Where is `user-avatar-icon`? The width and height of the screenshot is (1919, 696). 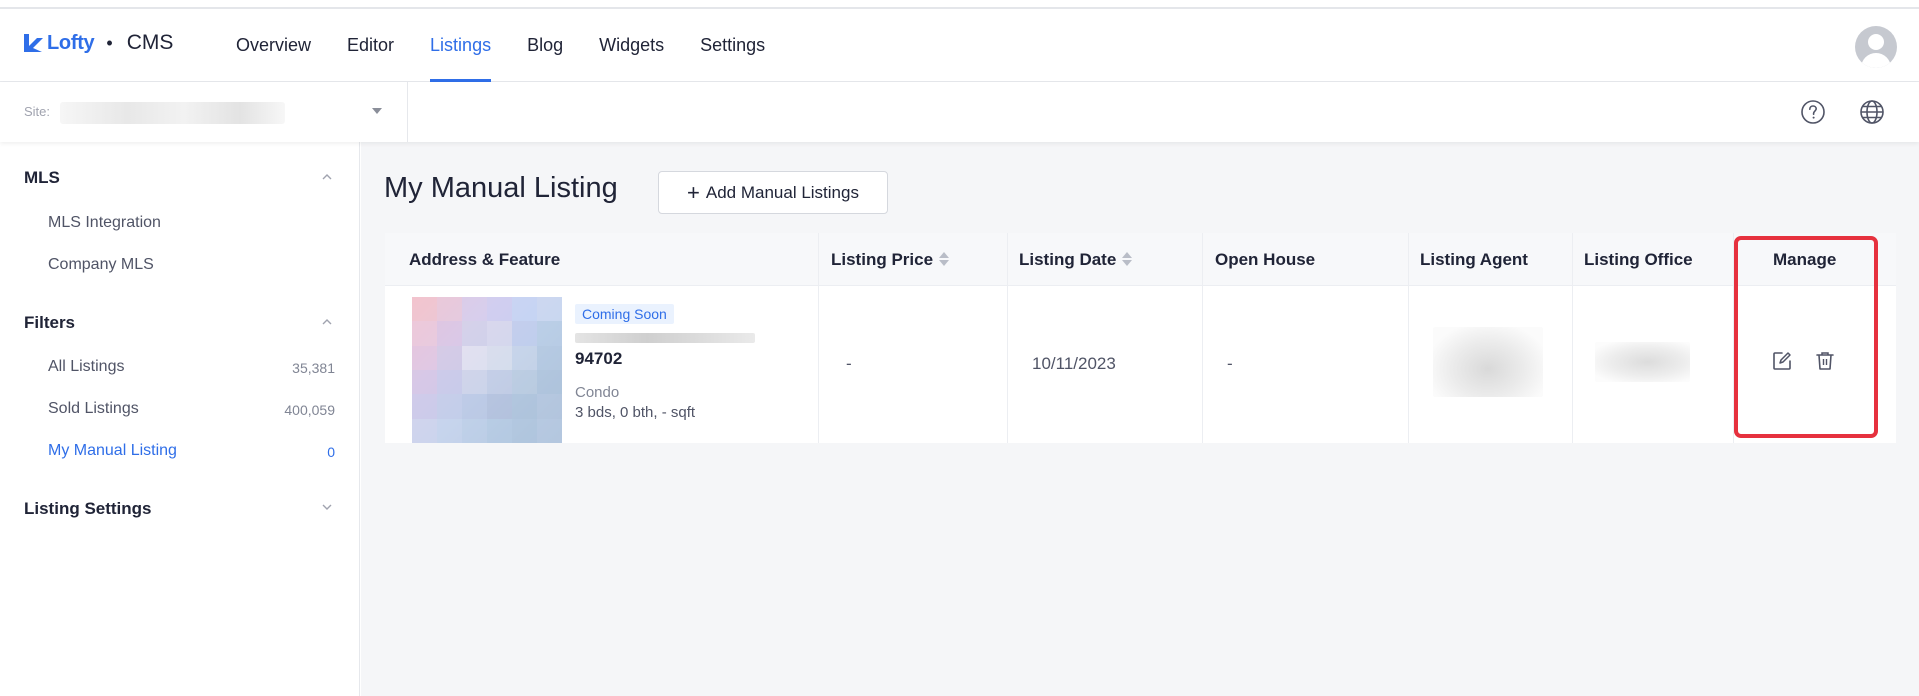
user-avatar-icon is located at coordinates (1876, 47).